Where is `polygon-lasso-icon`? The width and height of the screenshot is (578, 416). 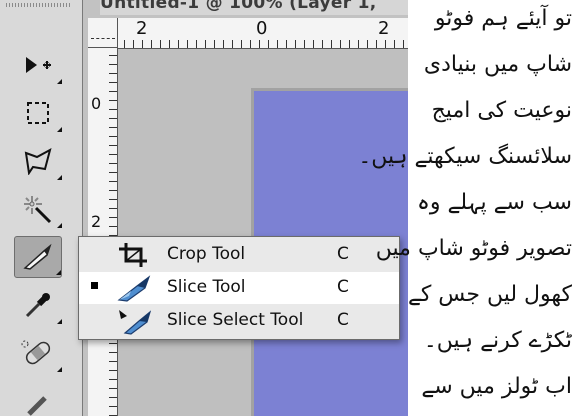 polygon-lasso-icon is located at coordinates (38, 161).